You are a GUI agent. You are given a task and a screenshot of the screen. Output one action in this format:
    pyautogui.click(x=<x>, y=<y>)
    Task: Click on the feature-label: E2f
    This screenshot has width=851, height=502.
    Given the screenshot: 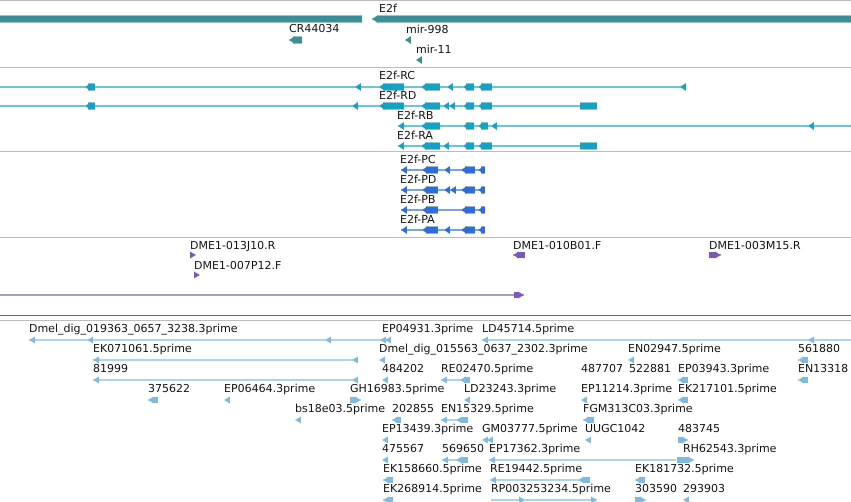 What is the action you would take?
    pyautogui.click(x=388, y=8)
    